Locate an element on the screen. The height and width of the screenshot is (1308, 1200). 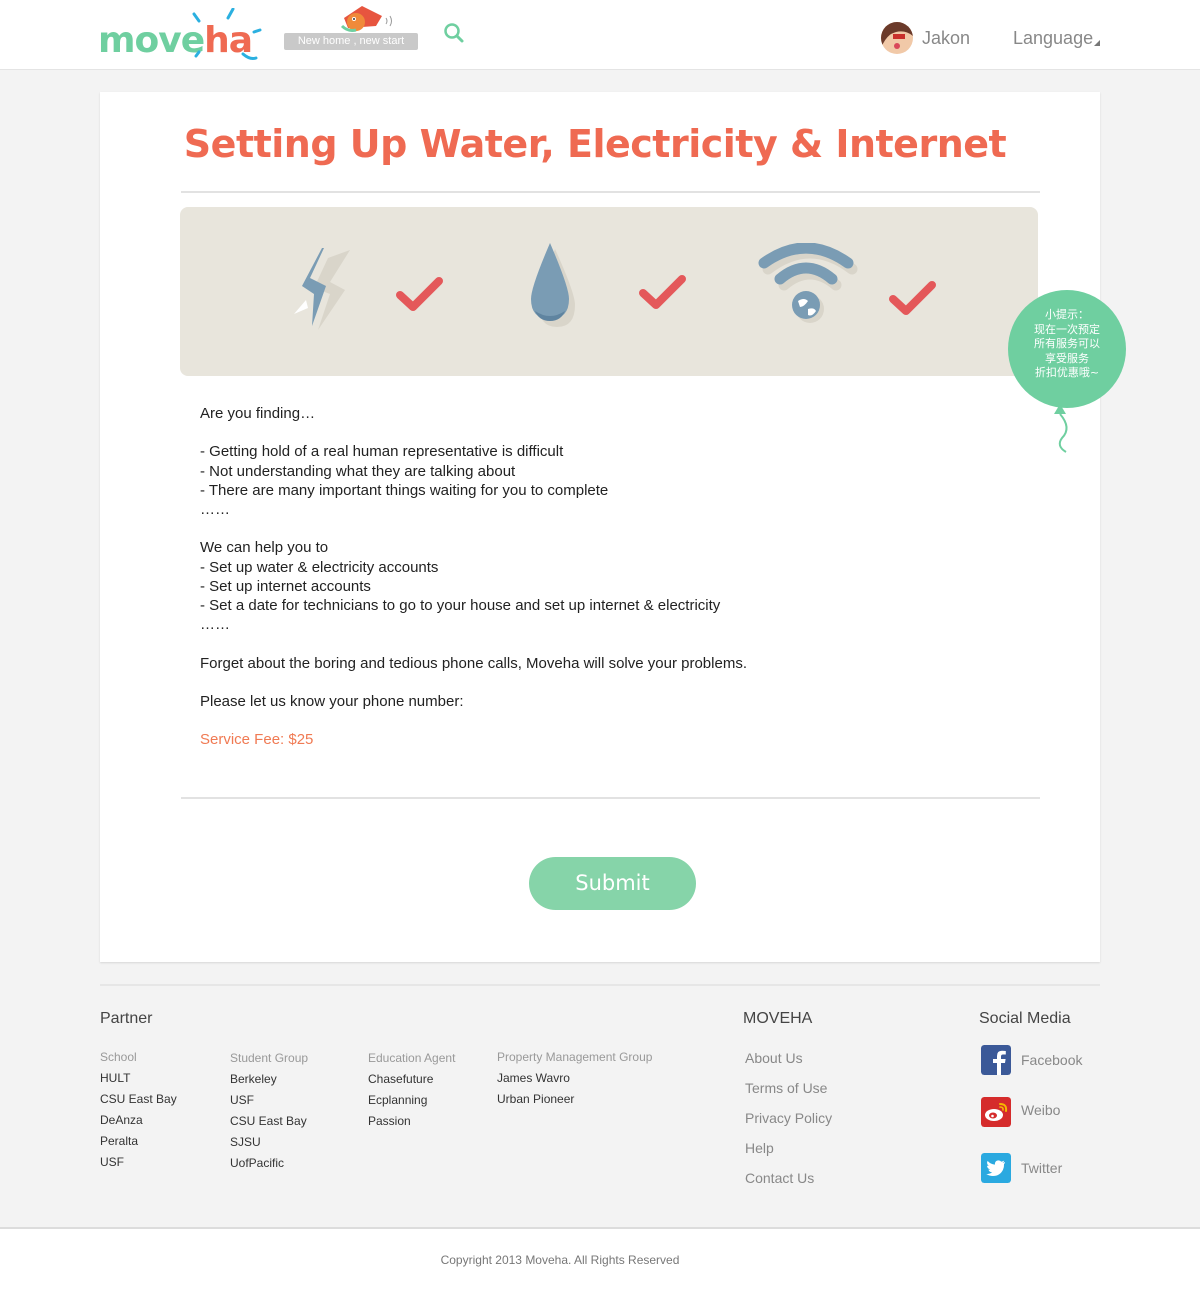
partner-link: DeAnza is located at coordinates (138, 1120).